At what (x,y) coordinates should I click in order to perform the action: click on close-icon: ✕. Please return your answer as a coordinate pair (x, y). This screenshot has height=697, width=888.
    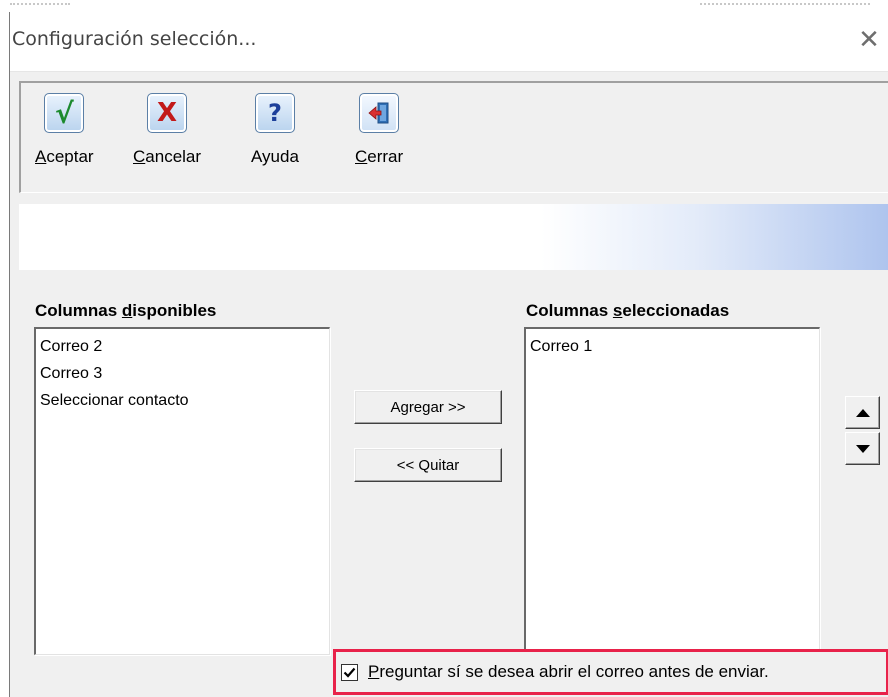
    Looking at the image, I should click on (869, 40).